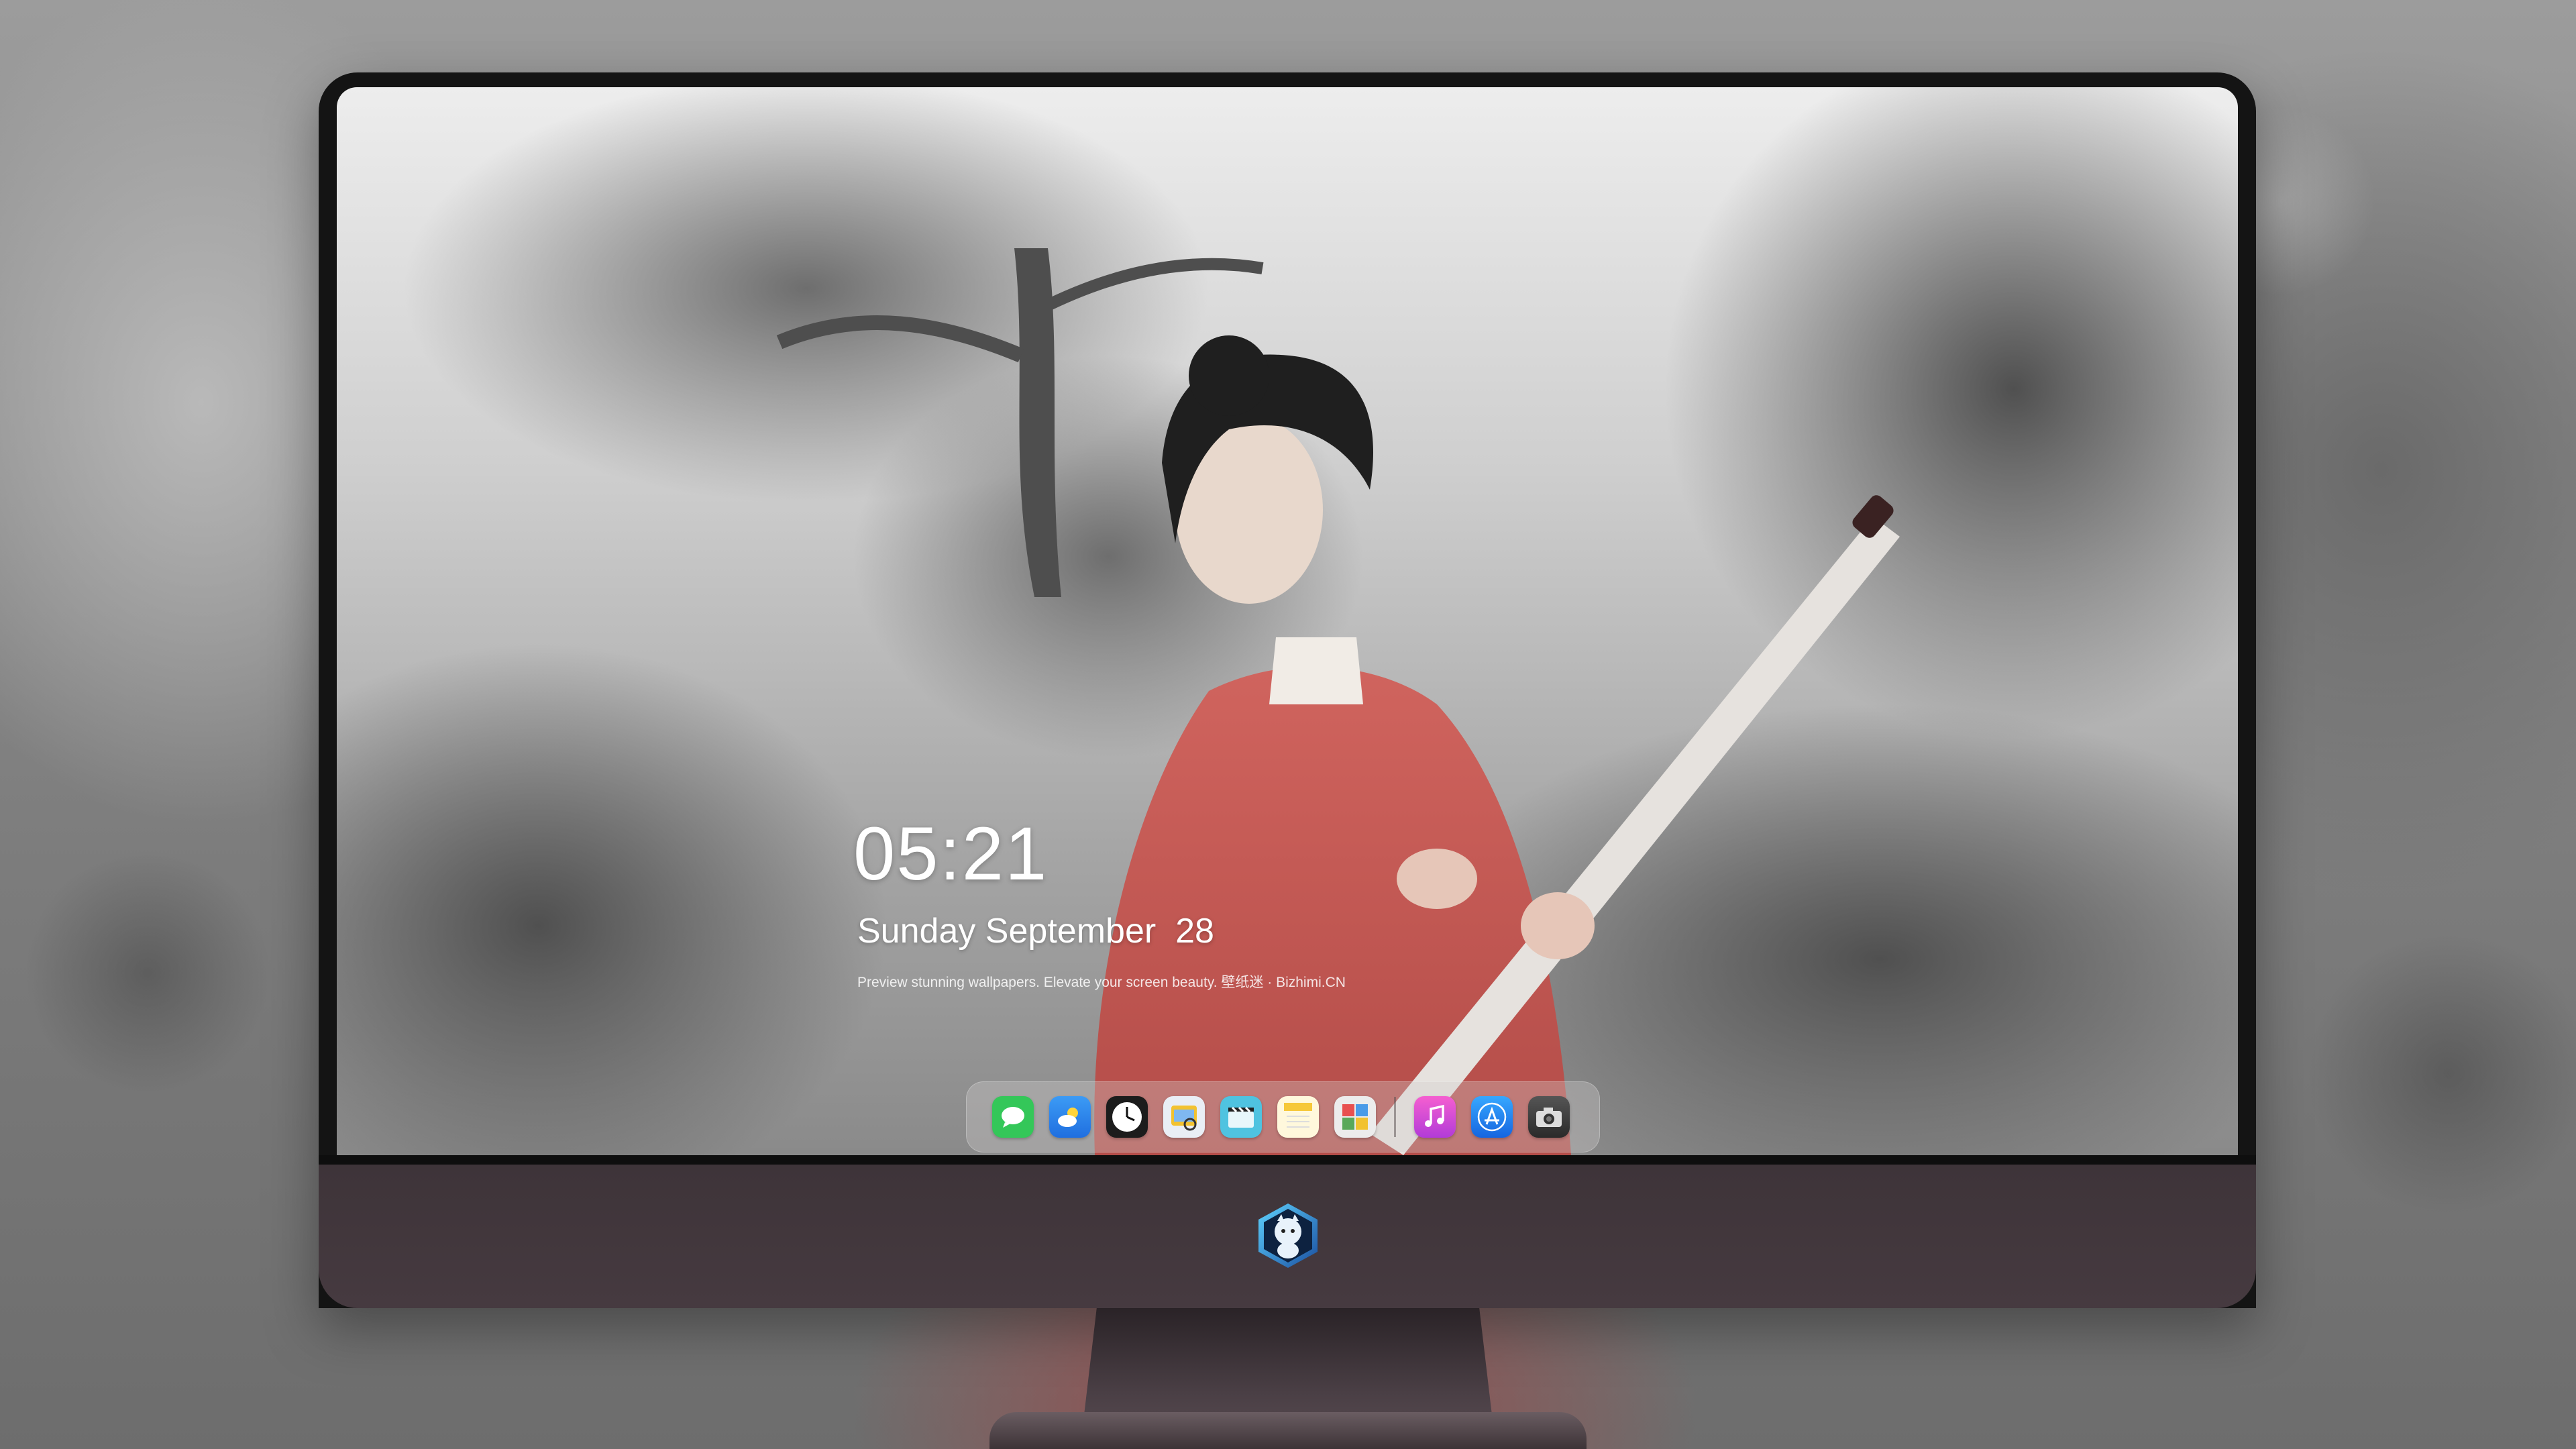  What do you see at coordinates (1435, 1117) in the screenshot?
I see `music-icon` at bounding box center [1435, 1117].